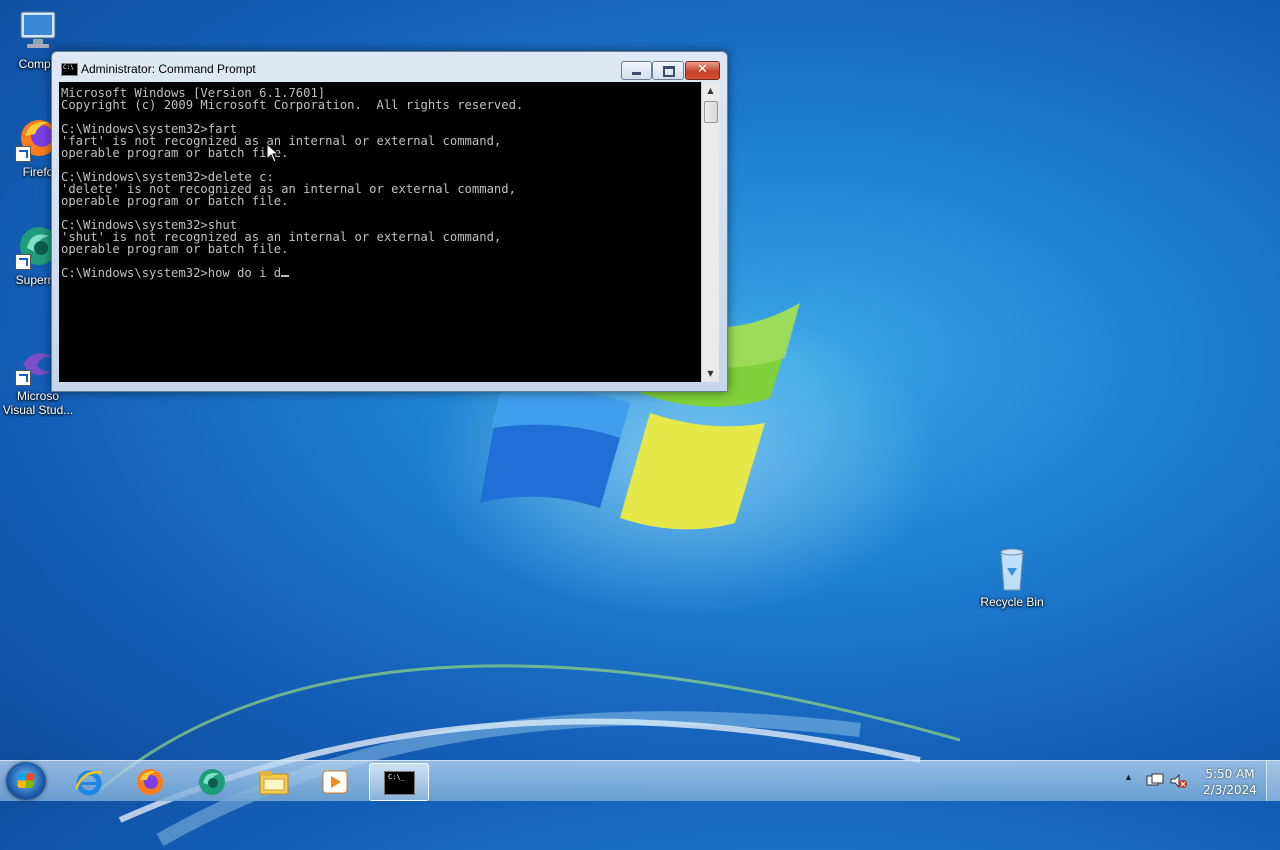  I want to click on firefox-icon, so click(150, 782).